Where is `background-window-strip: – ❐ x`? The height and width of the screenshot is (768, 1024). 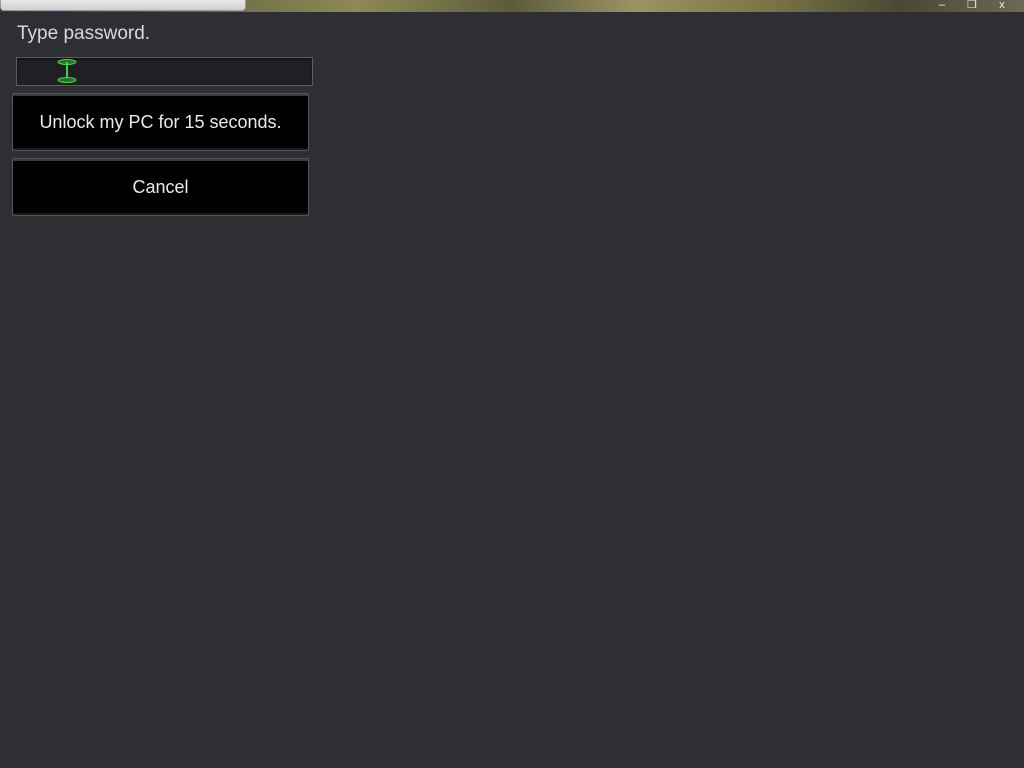 background-window-strip: – ❐ x is located at coordinates (512, 6).